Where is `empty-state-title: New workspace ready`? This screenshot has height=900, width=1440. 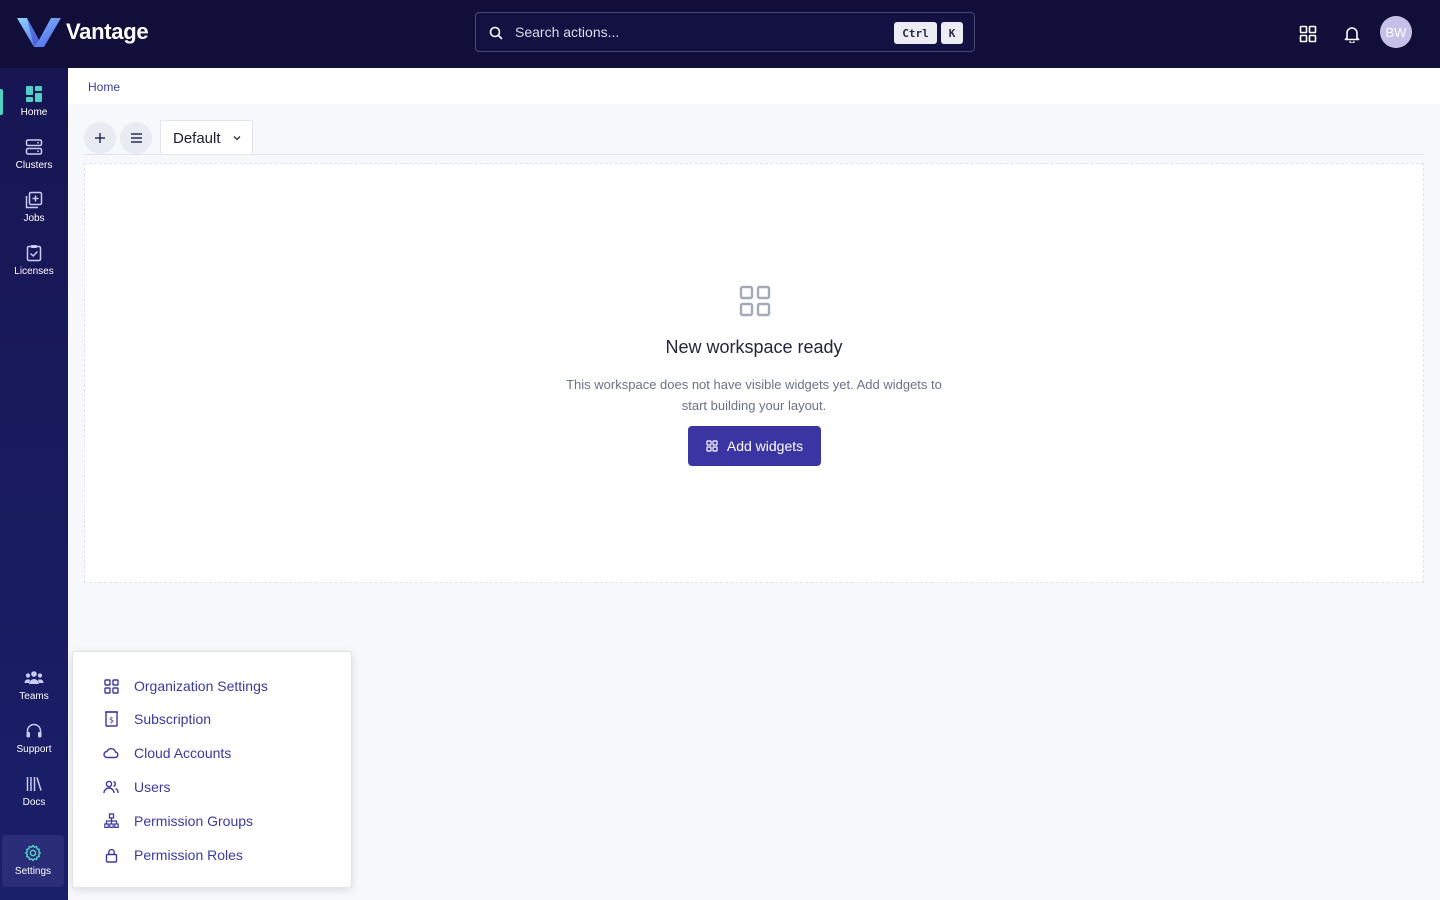
empty-state-title: New workspace ready is located at coordinates (754, 347).